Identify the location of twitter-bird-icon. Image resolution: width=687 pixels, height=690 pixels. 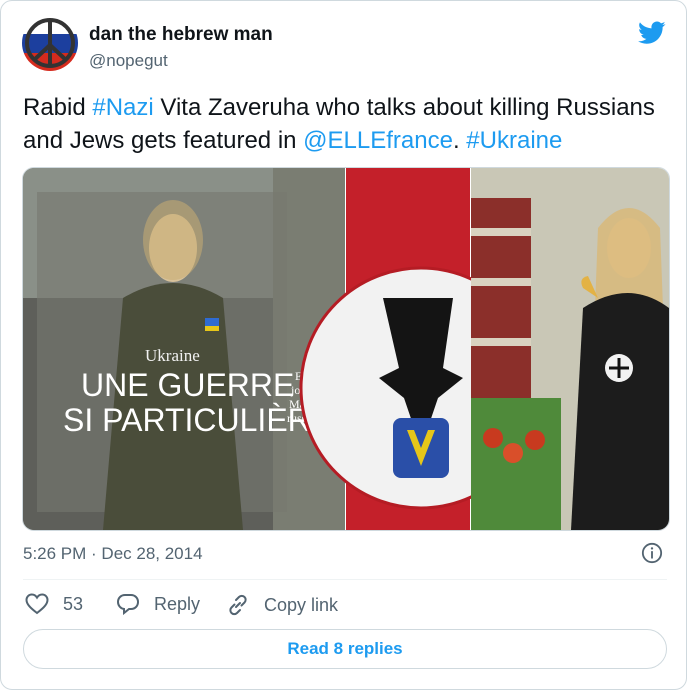
(652, 33).